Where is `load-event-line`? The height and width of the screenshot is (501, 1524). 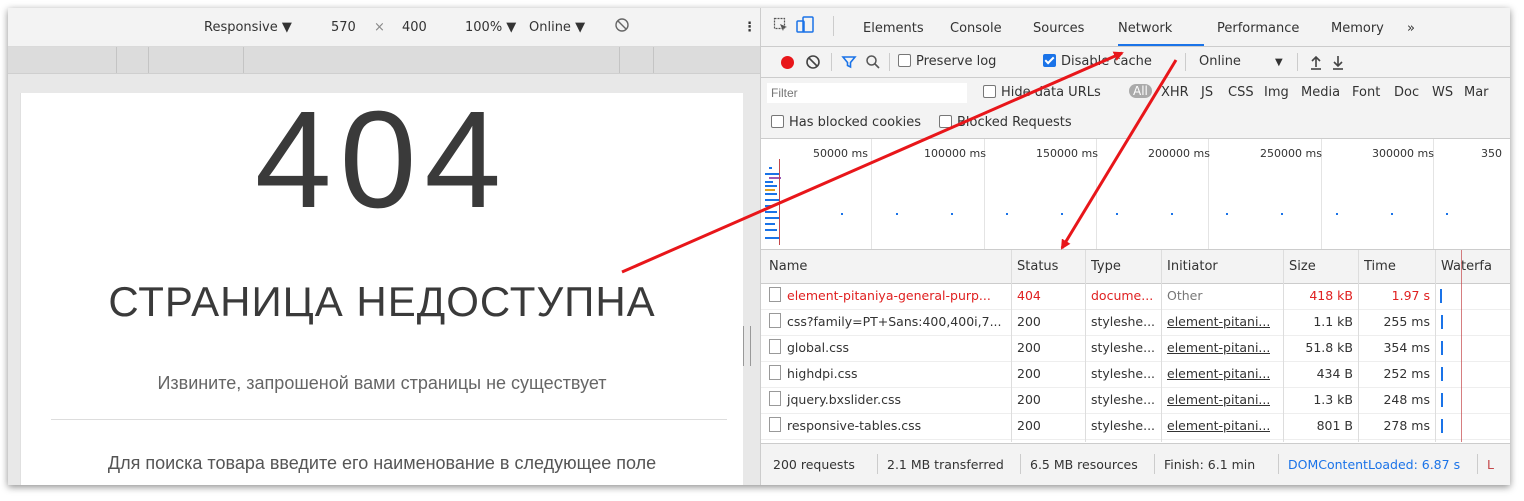 load-event-line is located at coordinates (1461, 346).